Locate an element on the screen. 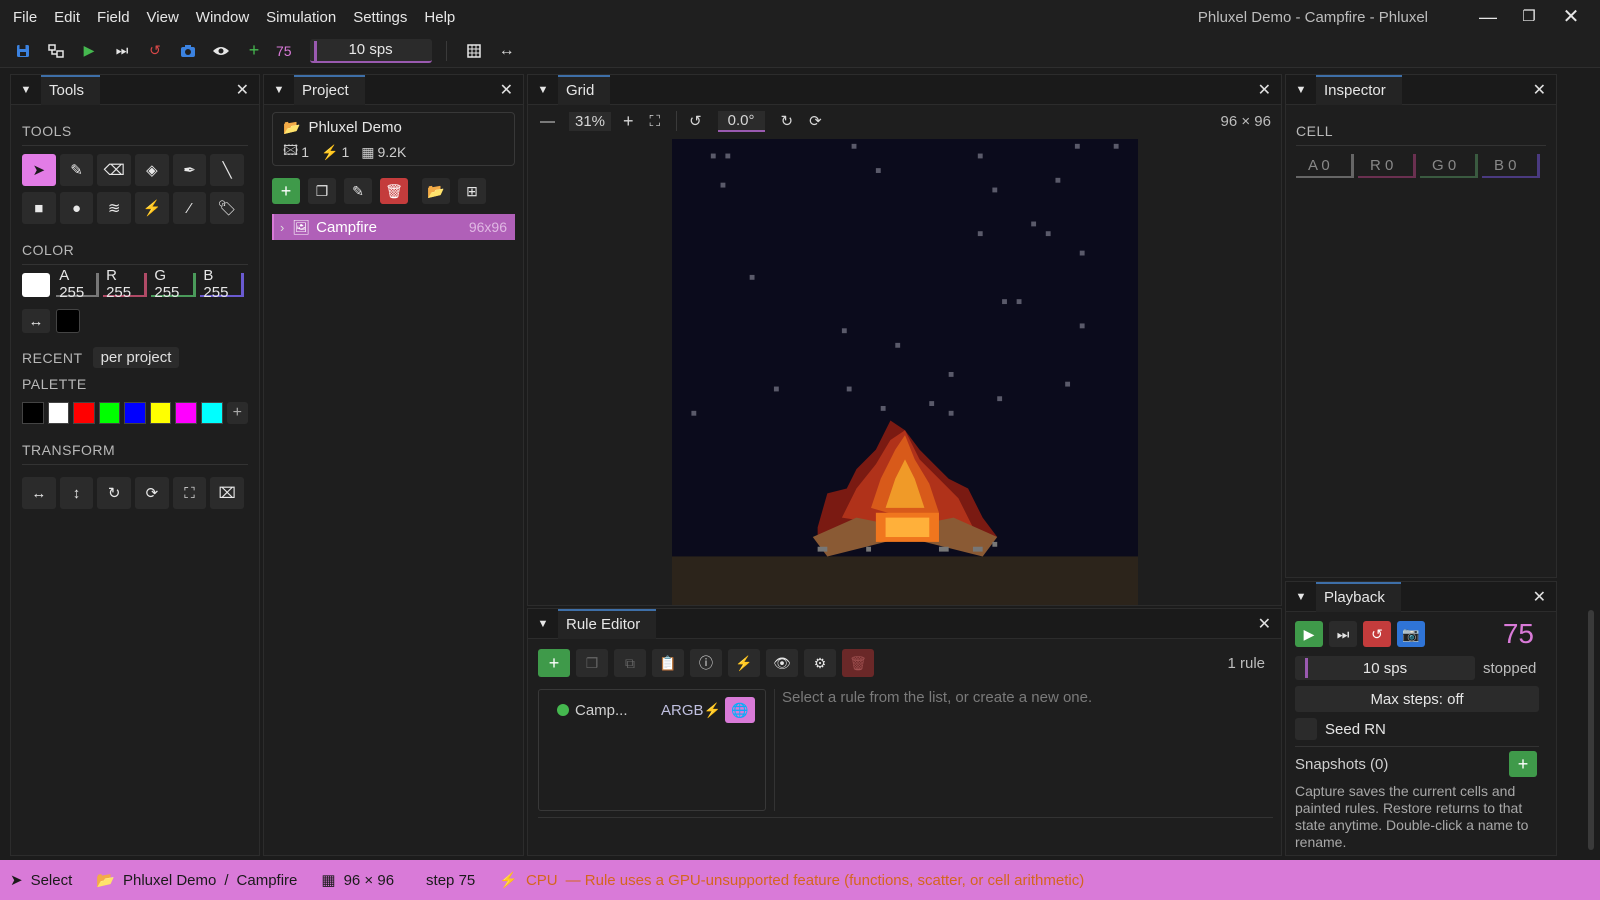 This screenshot has height=900, width=1600. menu-help: Help is located at coordinates (439, 17).